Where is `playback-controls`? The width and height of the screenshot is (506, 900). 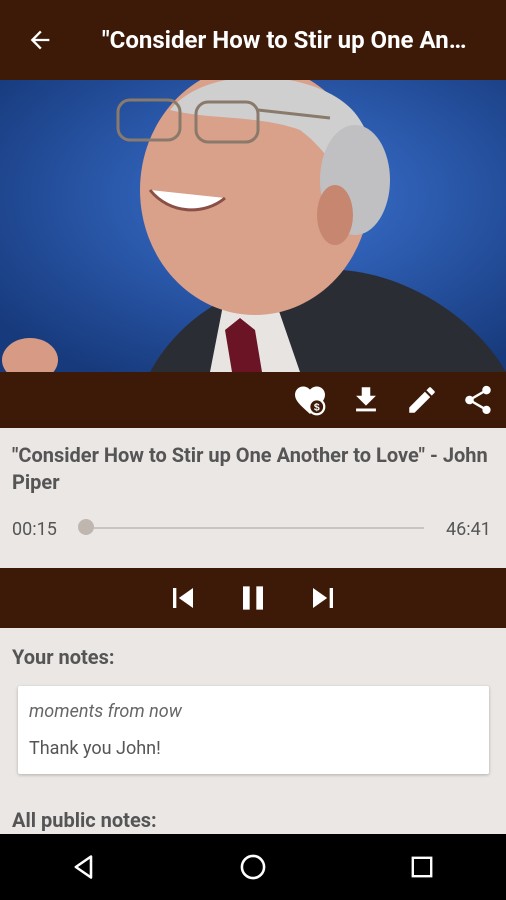 playback-controls is located at coordinates (253, 598).